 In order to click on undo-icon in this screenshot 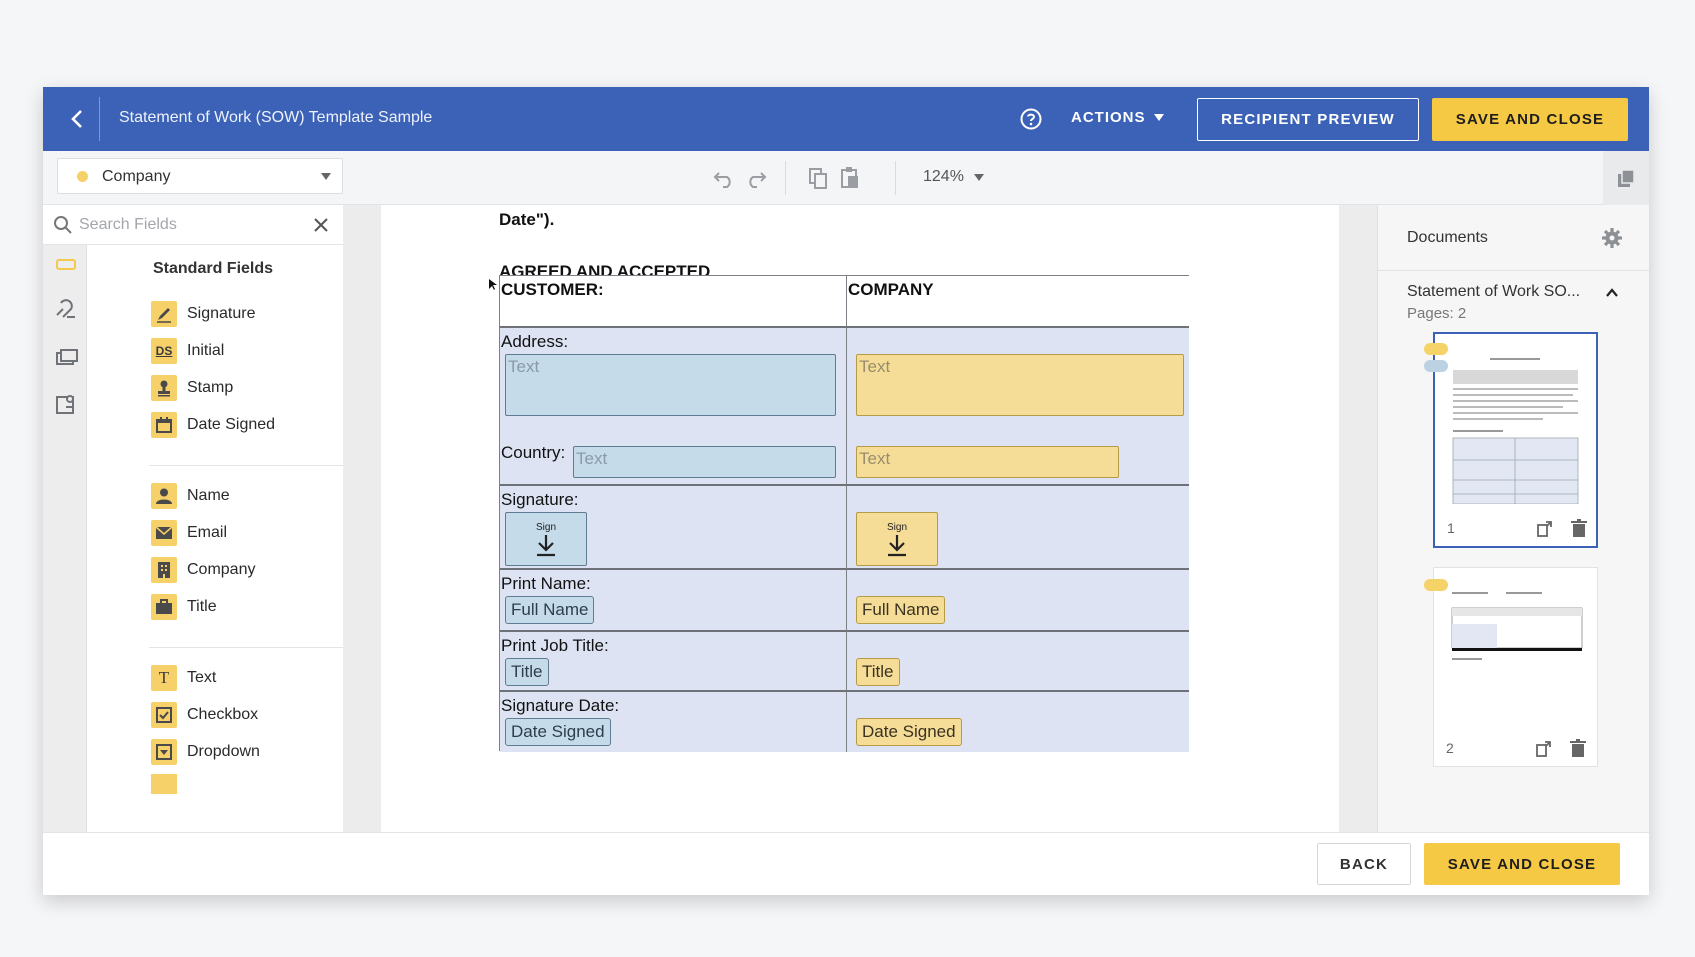, I will do `click(724, 178)`.